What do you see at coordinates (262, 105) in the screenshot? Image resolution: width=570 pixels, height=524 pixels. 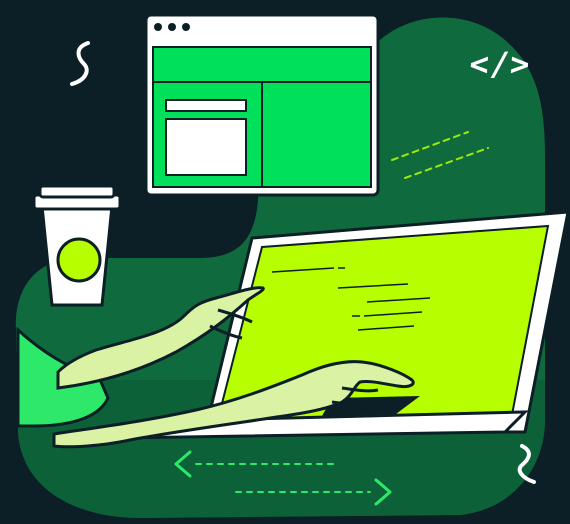 I see `browser-window-icon` at bounding box center [262, 105].